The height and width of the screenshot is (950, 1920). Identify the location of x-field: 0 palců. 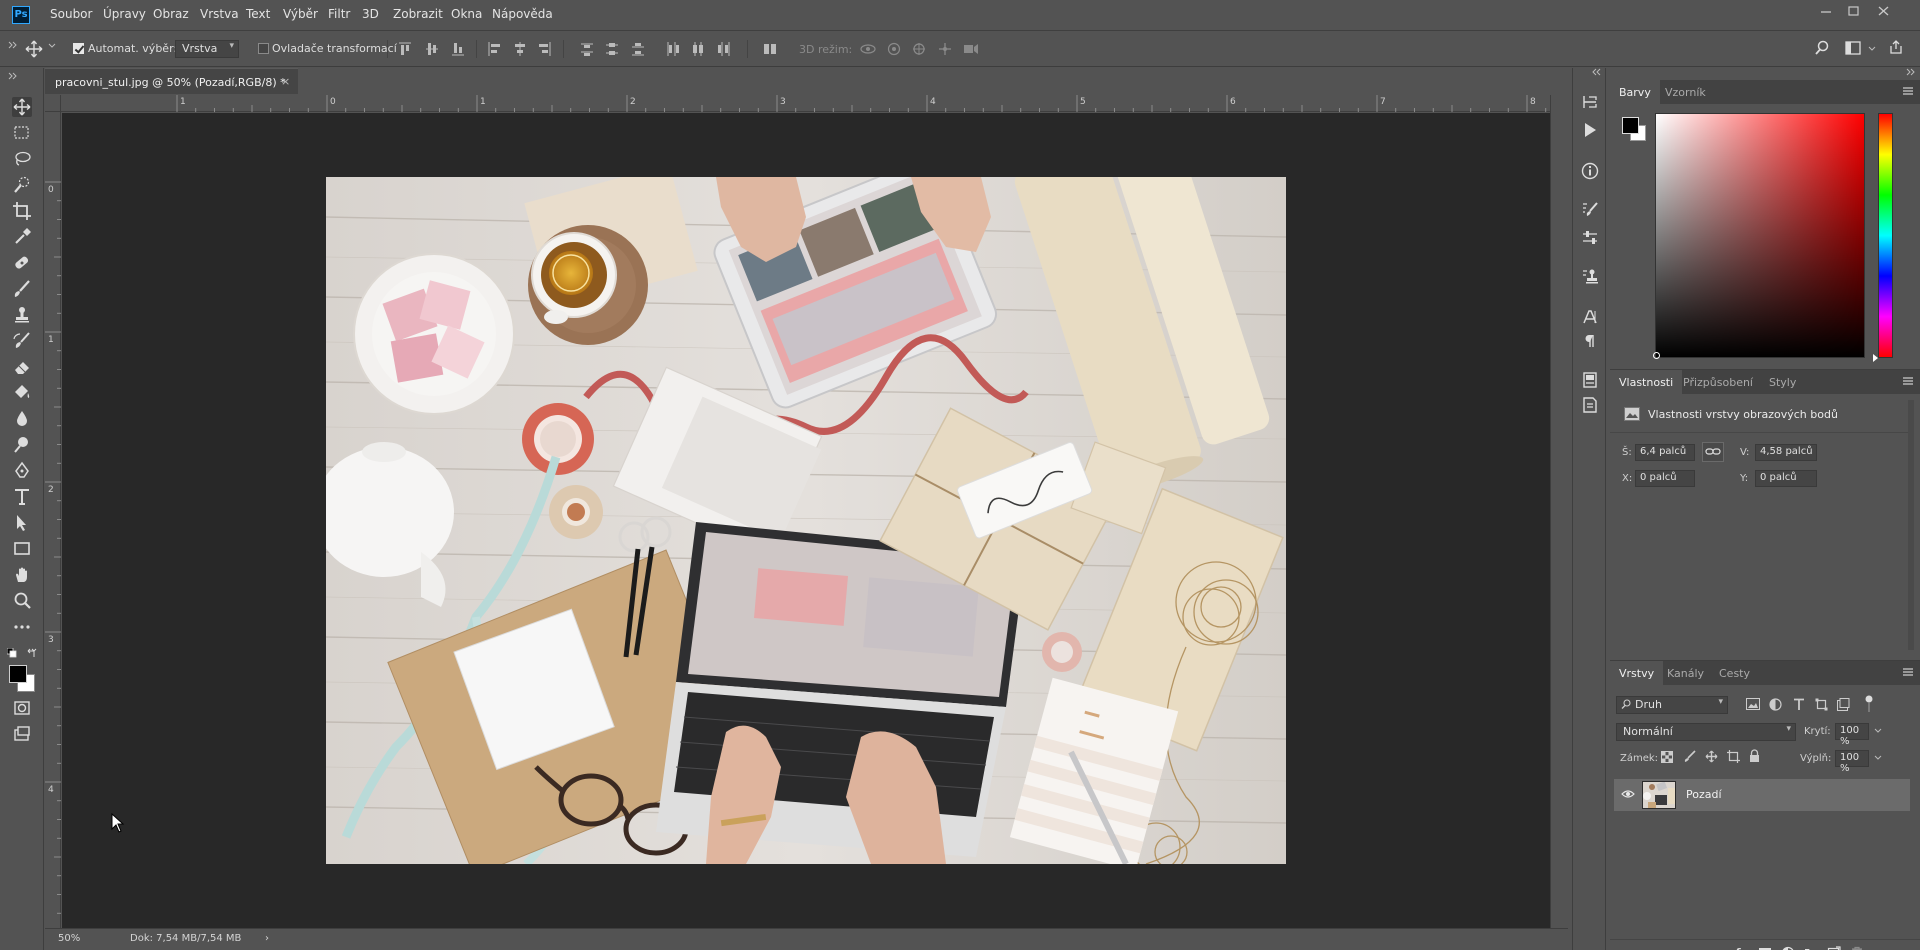
(1665, 478).